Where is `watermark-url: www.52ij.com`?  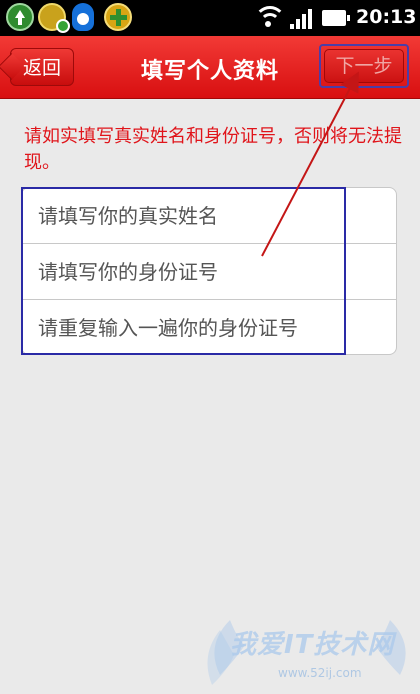 watermark-url: www.52ij.com is located at coordinates (320, 673).